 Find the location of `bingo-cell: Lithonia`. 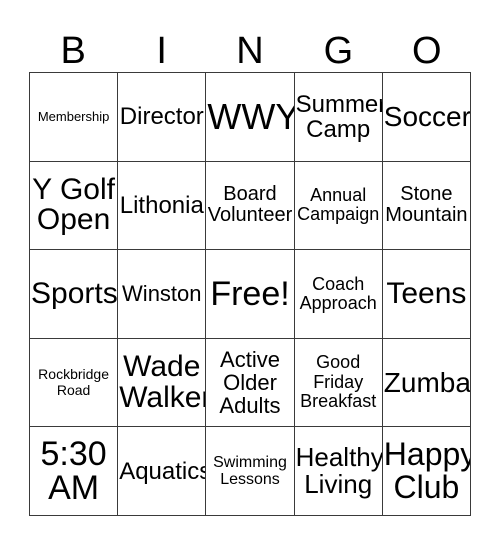

bingo-cell: Lithonia is located at coordinates (162, 206).